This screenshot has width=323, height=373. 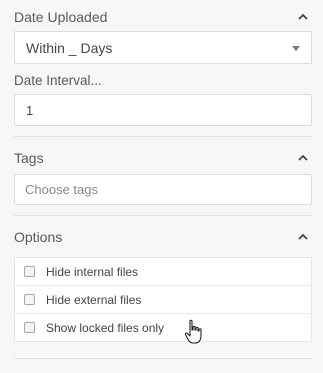 What do you see at coordinates (61, 17) in the screenshot?
I see `date-uploaded-title: Date Uploaded` at bounding box center [61, 17].